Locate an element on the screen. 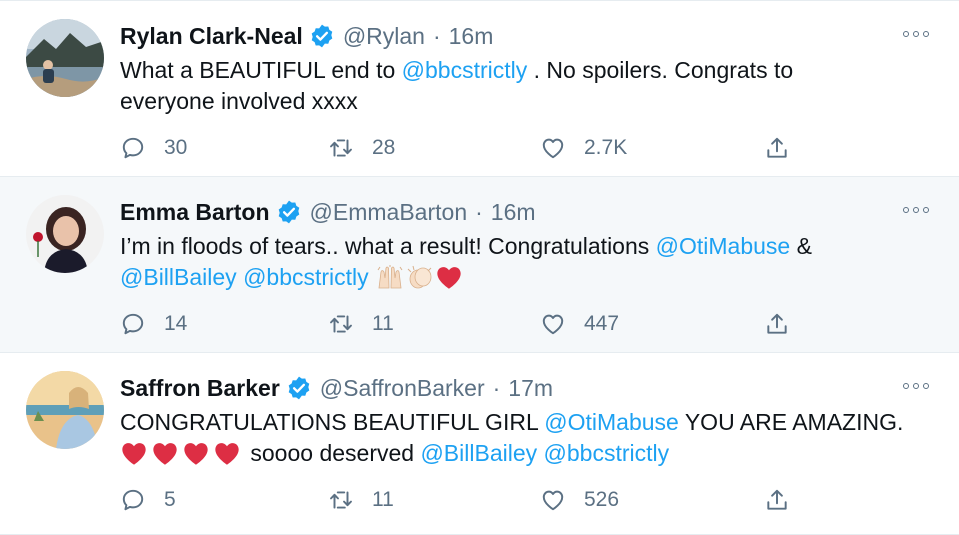  like-button: 526 is located at coordinates (579, 500).